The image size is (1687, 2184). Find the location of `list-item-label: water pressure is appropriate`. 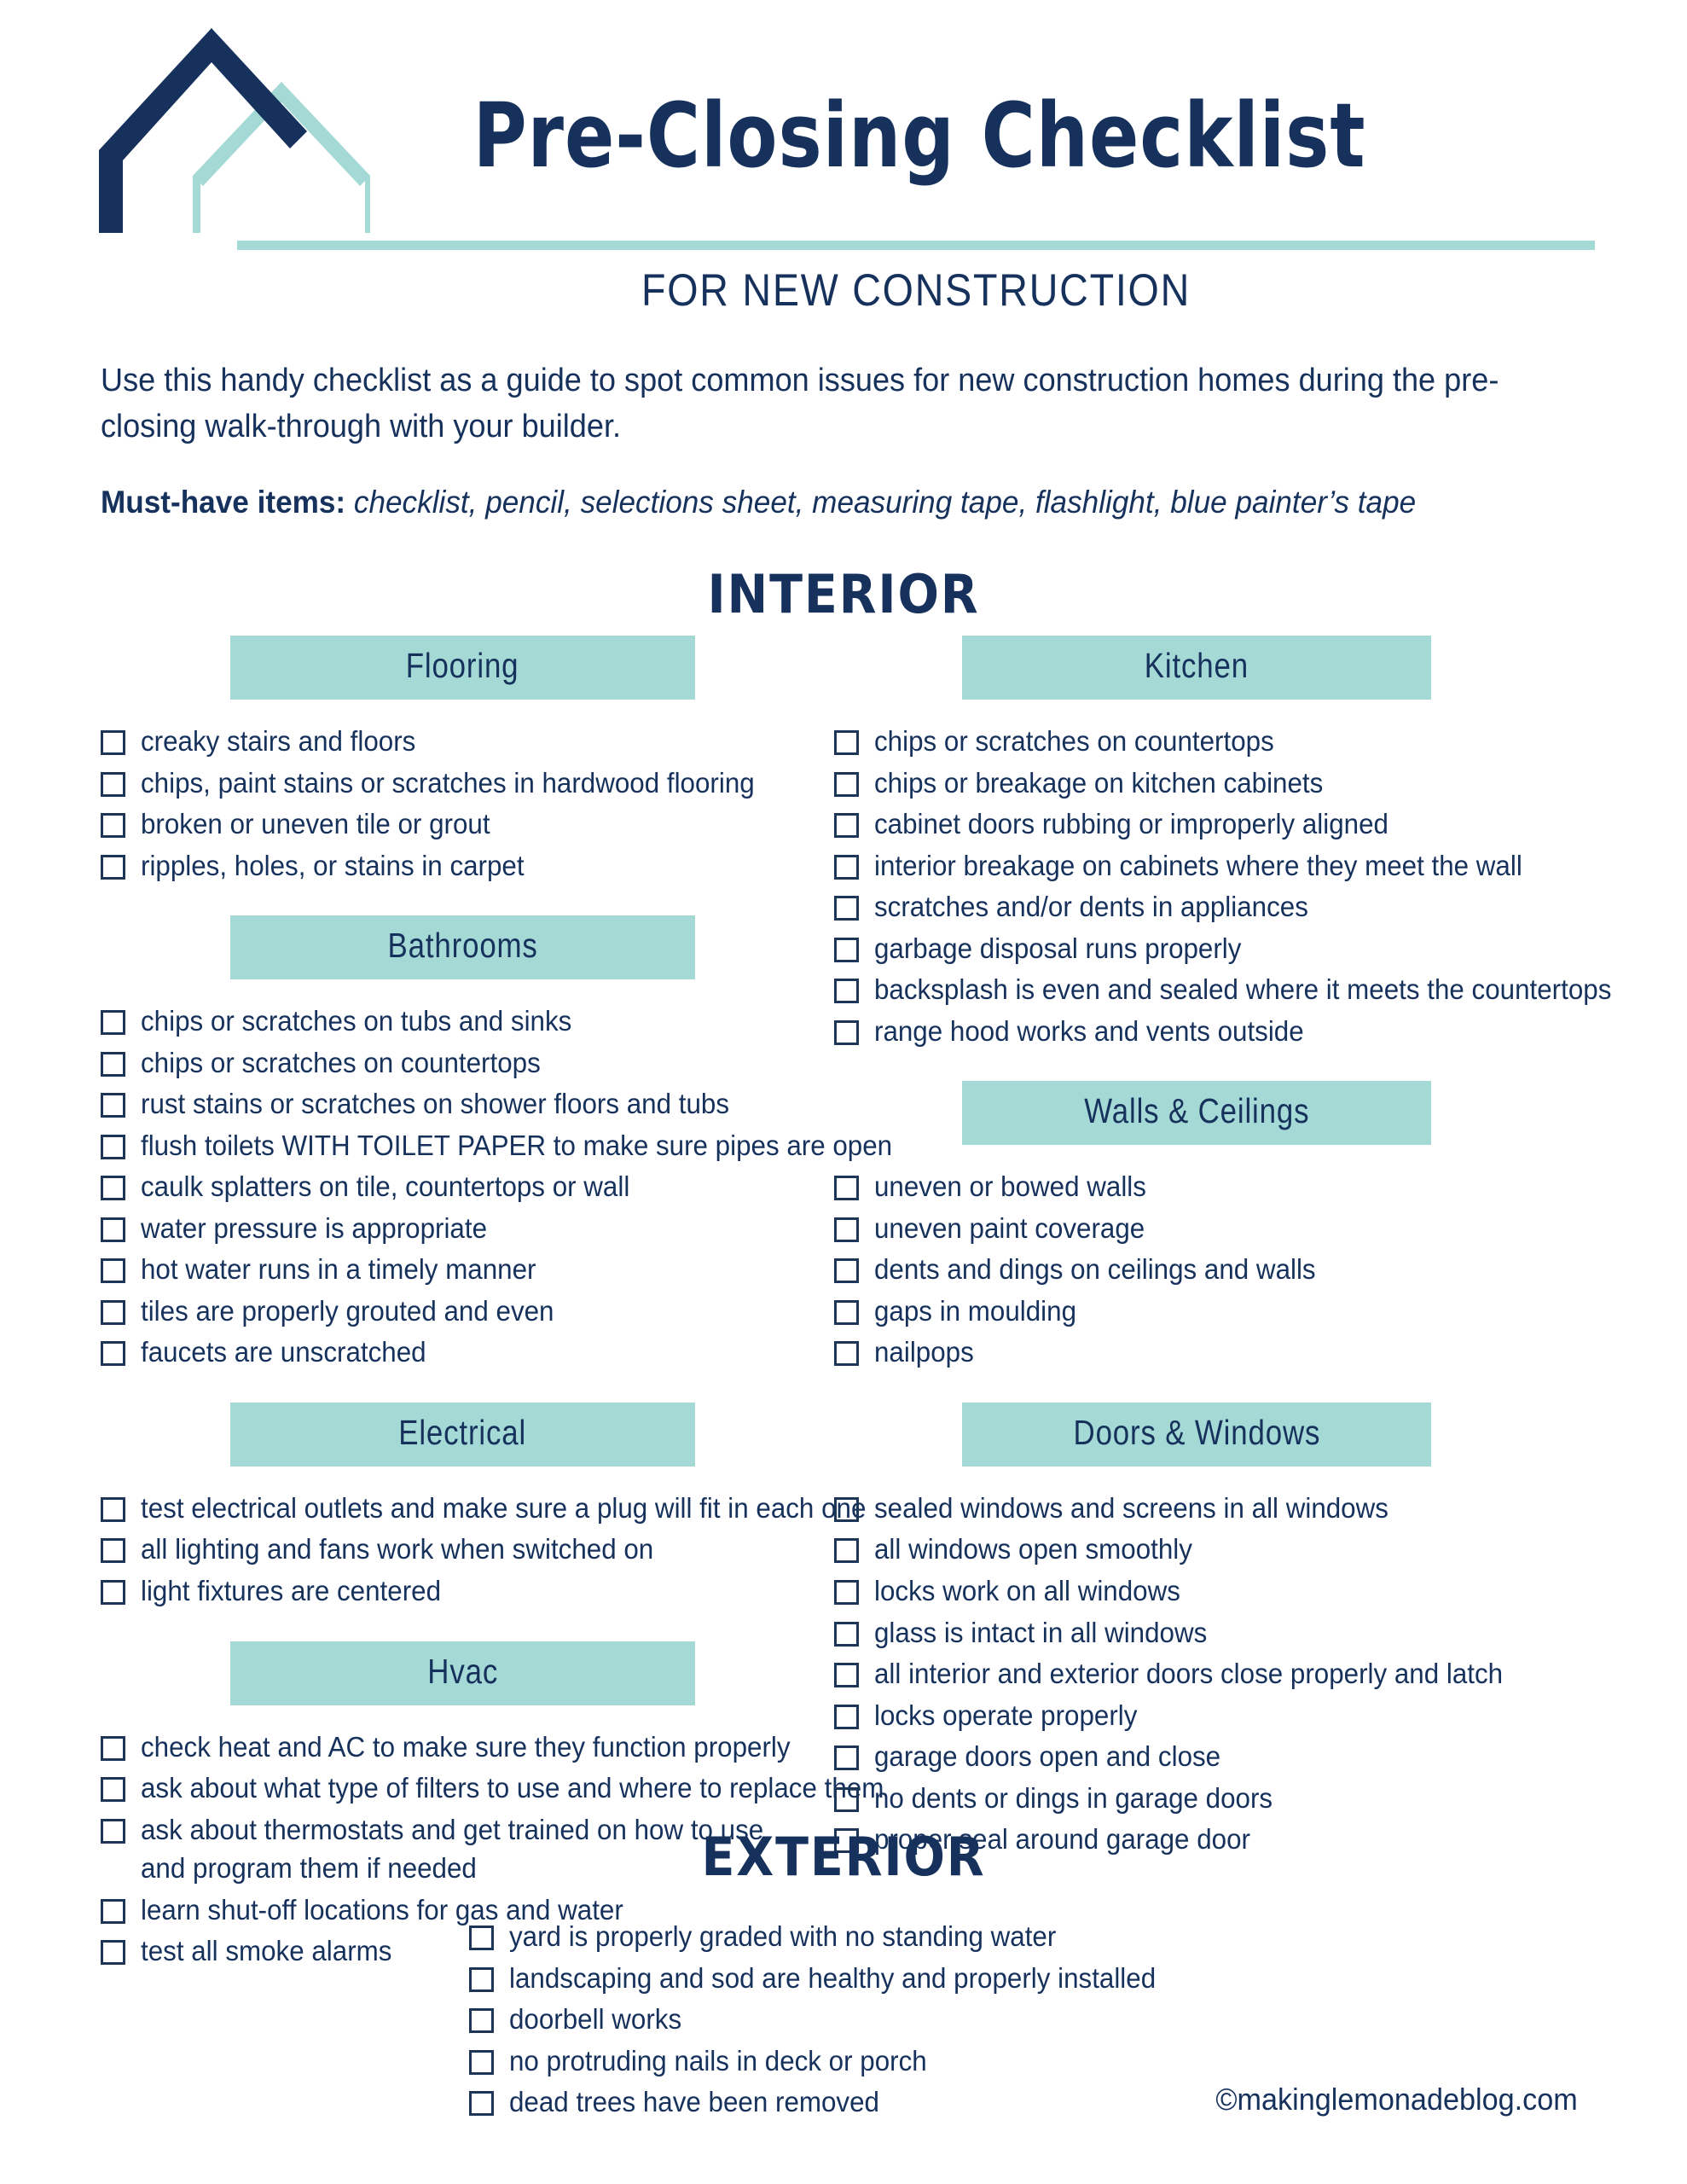

list-item-label: water pressure is appropriate is located at coordinates (315, 1227).